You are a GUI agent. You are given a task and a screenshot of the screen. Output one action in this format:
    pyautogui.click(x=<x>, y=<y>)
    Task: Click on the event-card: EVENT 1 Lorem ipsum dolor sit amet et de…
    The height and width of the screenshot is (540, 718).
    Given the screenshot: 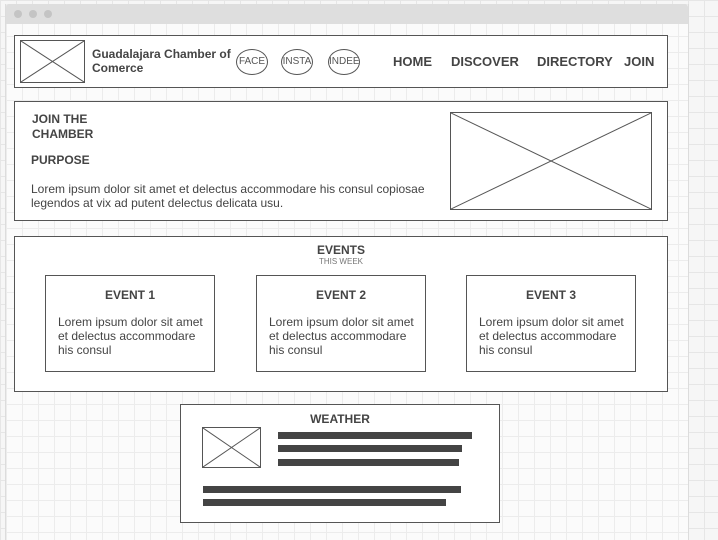 What is the action you would take?
    pyautogui.click(x=130, y=323)
    